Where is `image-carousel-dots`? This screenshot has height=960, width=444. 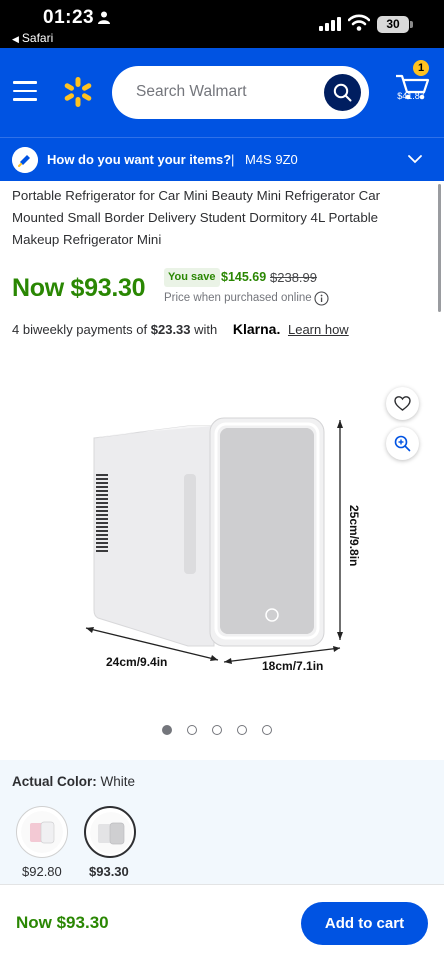 image-carousel-dots is located at coordinates (222, 731).